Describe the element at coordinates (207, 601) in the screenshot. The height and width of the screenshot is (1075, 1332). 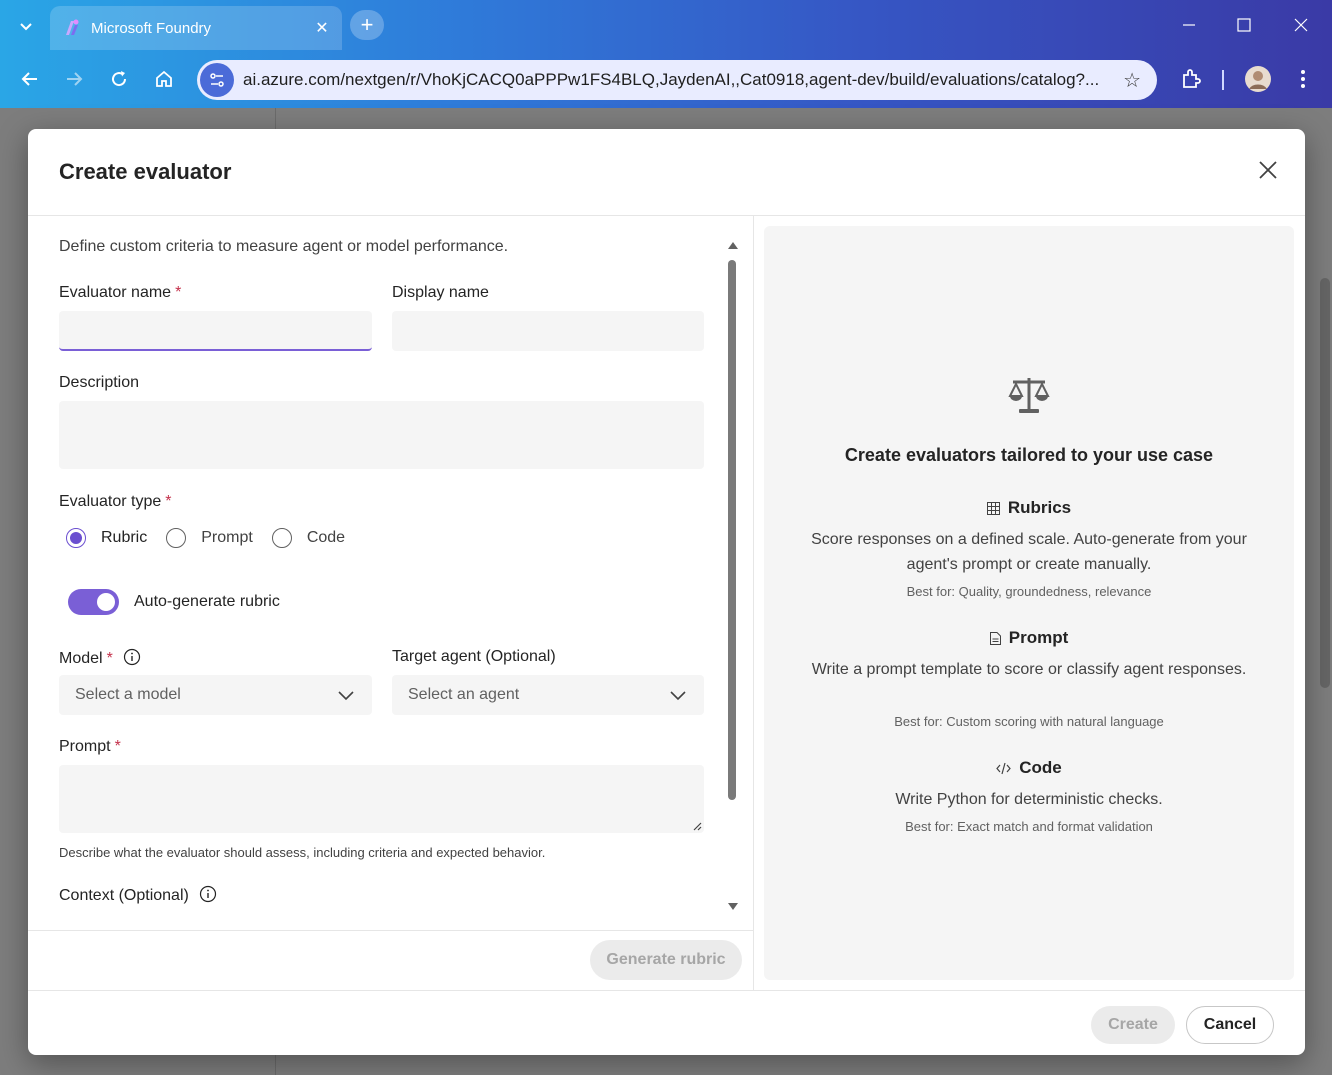
I see `auto-generate-label: Auto-generate rubric` at that location.